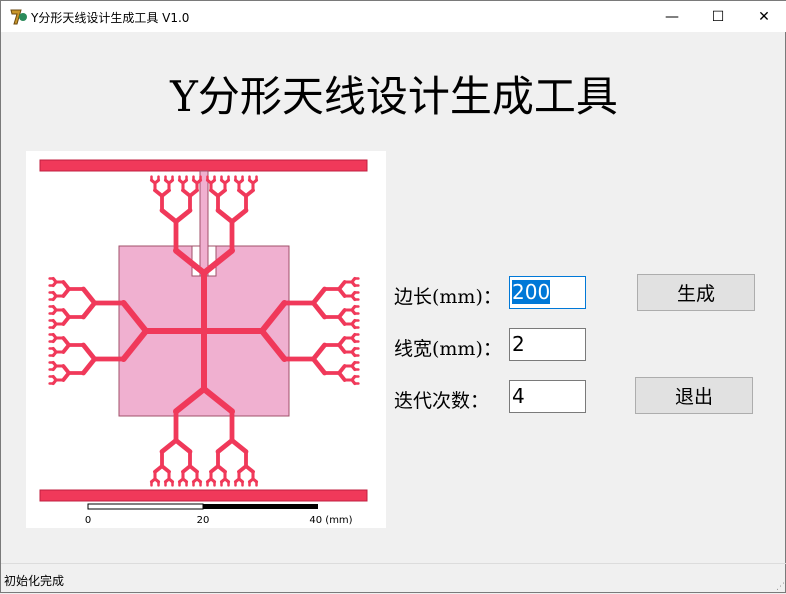  What do you see at coordinates (763, 16) in the screenshot?
I see `close-button: ✕` at bounding box center [763, 16].